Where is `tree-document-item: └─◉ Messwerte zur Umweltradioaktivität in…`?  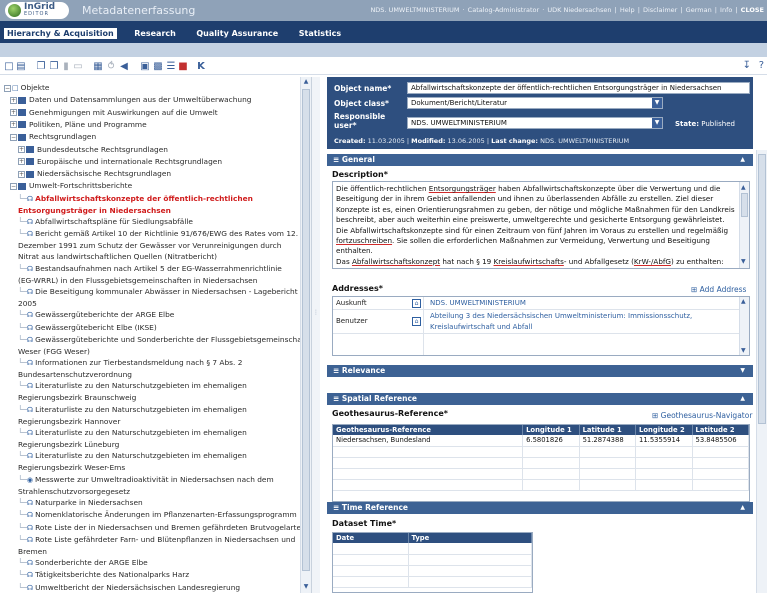 tree-document-item: └─◉ Messwerte zur Umweltradioaktivität in… is located at coordinates (146, 485).